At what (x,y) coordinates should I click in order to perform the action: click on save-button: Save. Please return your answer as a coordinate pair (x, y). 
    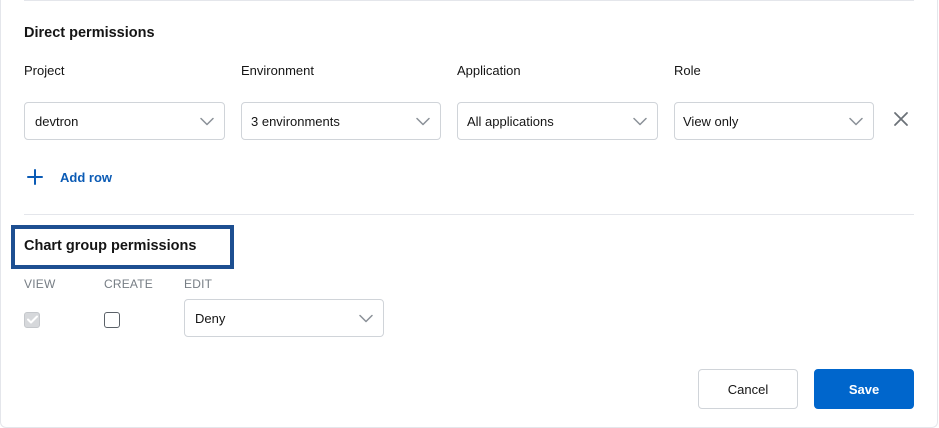
    Looking at the image, I should click on (864, 389).